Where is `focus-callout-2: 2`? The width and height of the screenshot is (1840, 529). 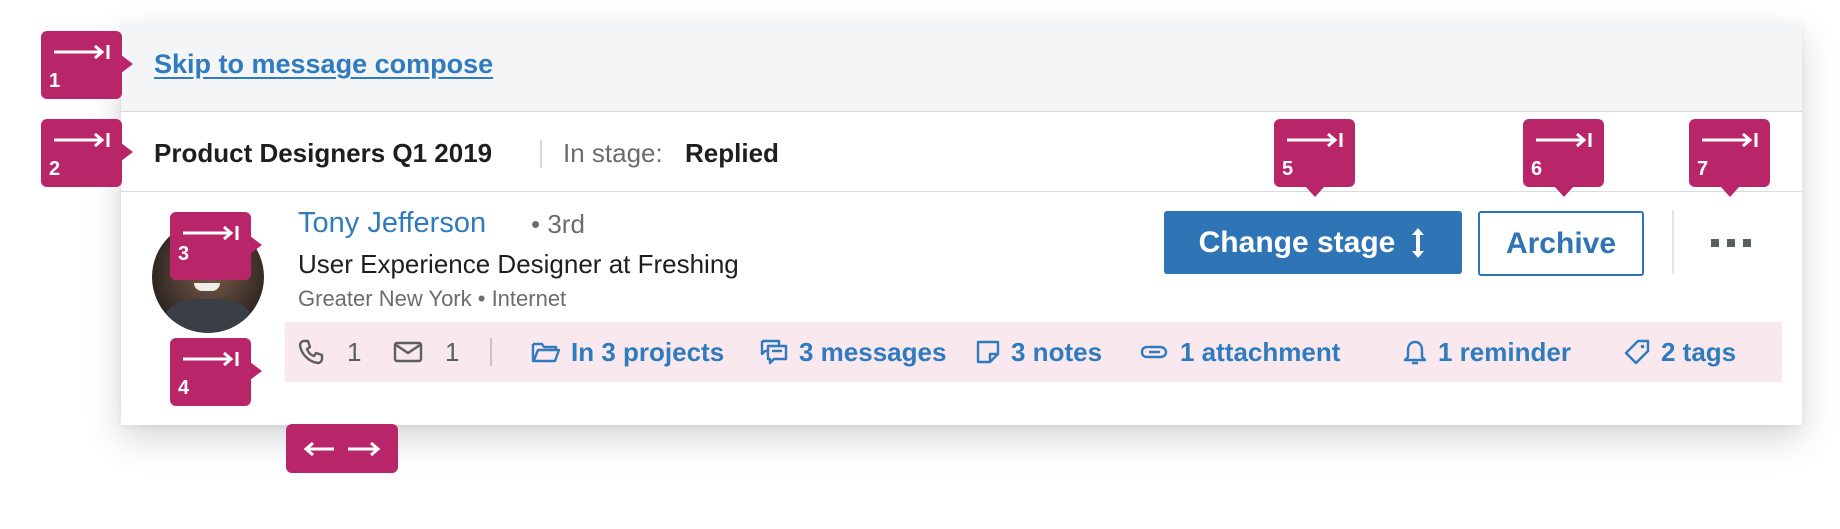 focus-callout-2: 2 is located at coordinates (87, 153).